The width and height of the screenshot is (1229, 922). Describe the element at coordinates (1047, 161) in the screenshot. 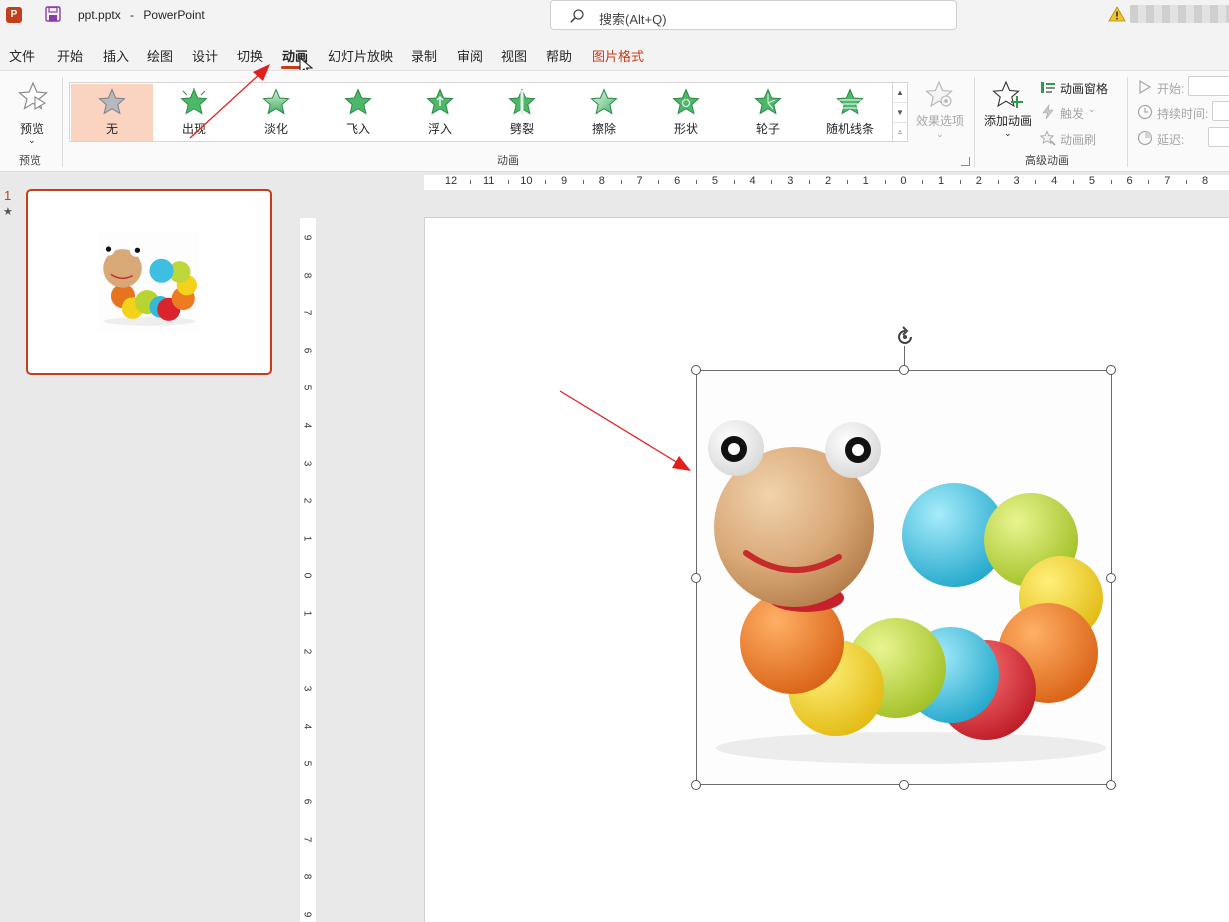

I see `group-label-advanced-animation: 高级动画` at that location.